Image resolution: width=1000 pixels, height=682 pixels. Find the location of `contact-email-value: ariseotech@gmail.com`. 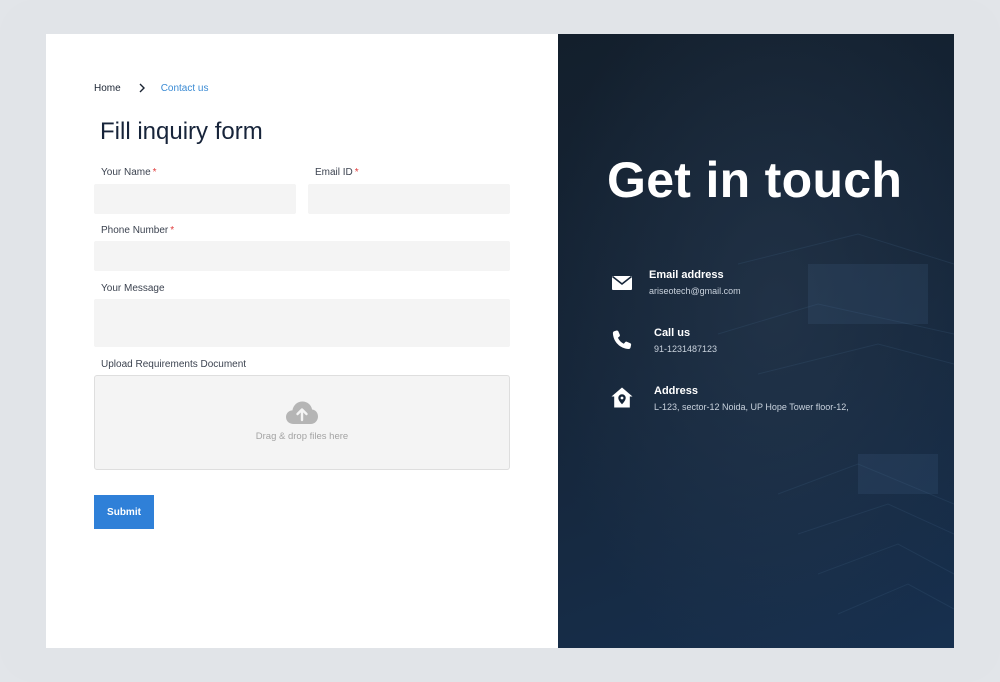

contact-email-value: ariseotech@gmail.com is located at coordinates (695, 291).